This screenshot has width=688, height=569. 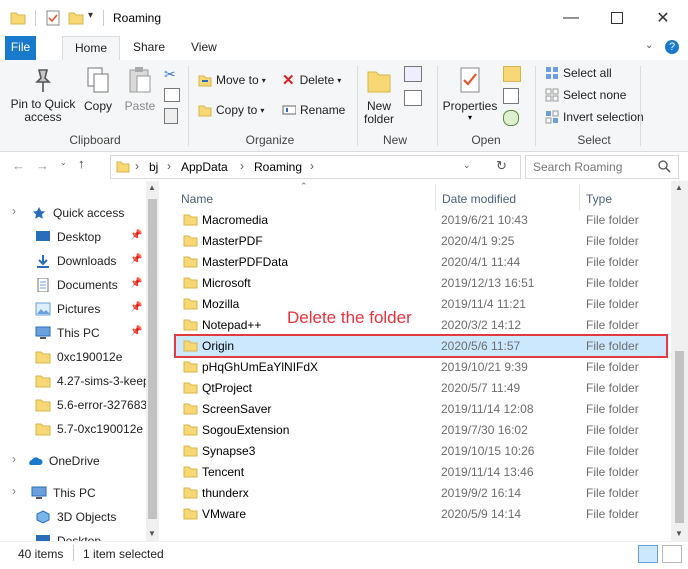 What do you see at coordinates (90, 15) in the screenshot?
I see `customize-quick-access-icon: ▾` at bounding box center [90, 15].